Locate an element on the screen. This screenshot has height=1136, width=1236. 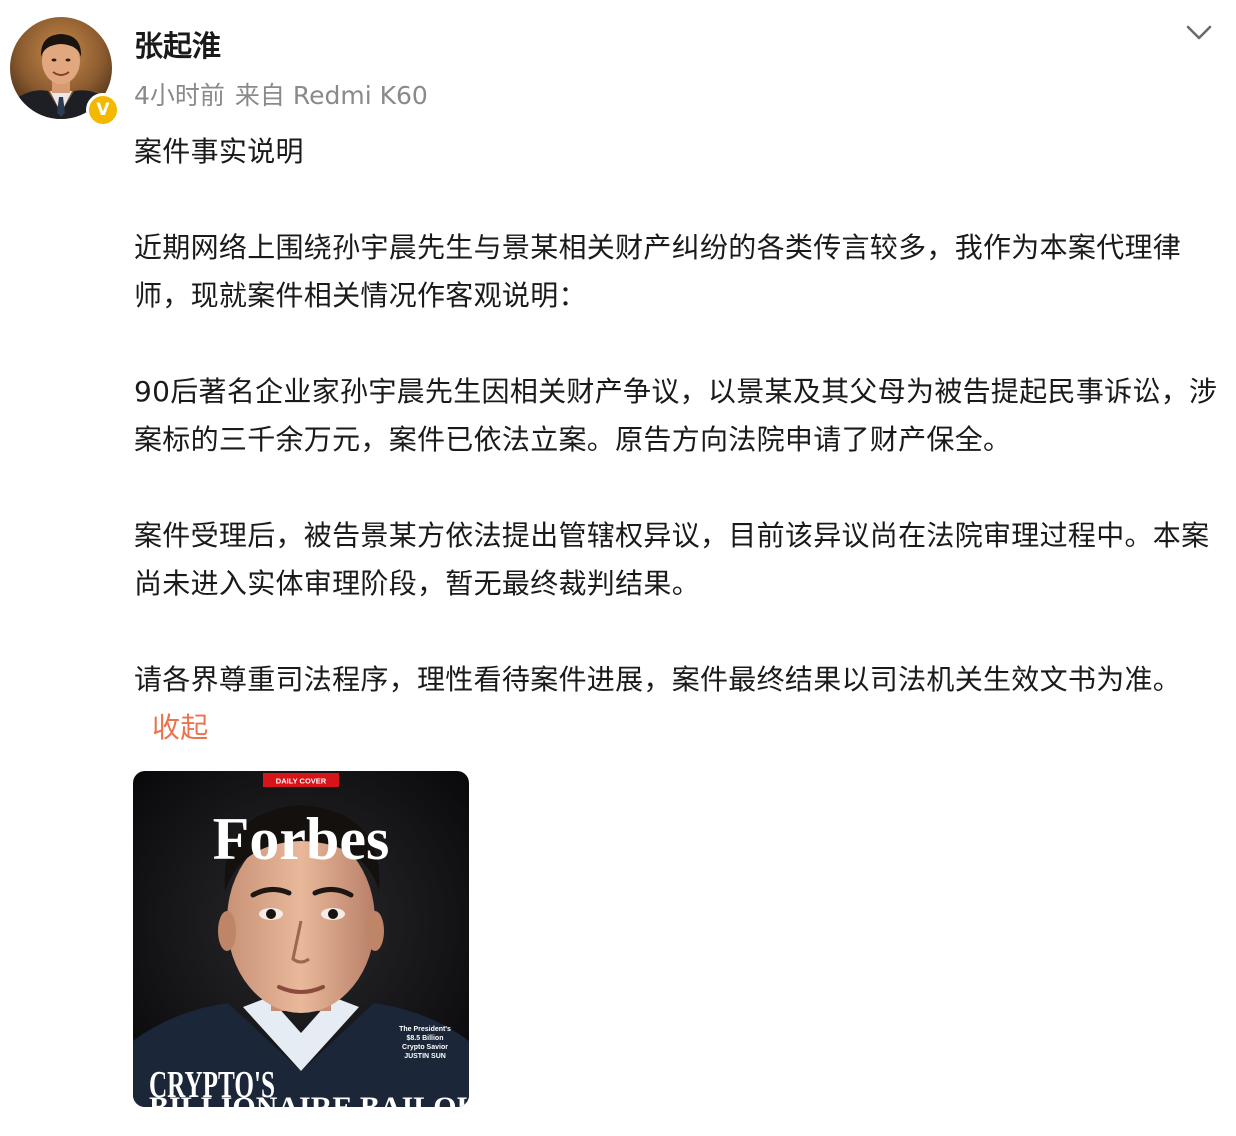
cover-caption-line: Crypto Savior is located at coordinates (425, 1047).